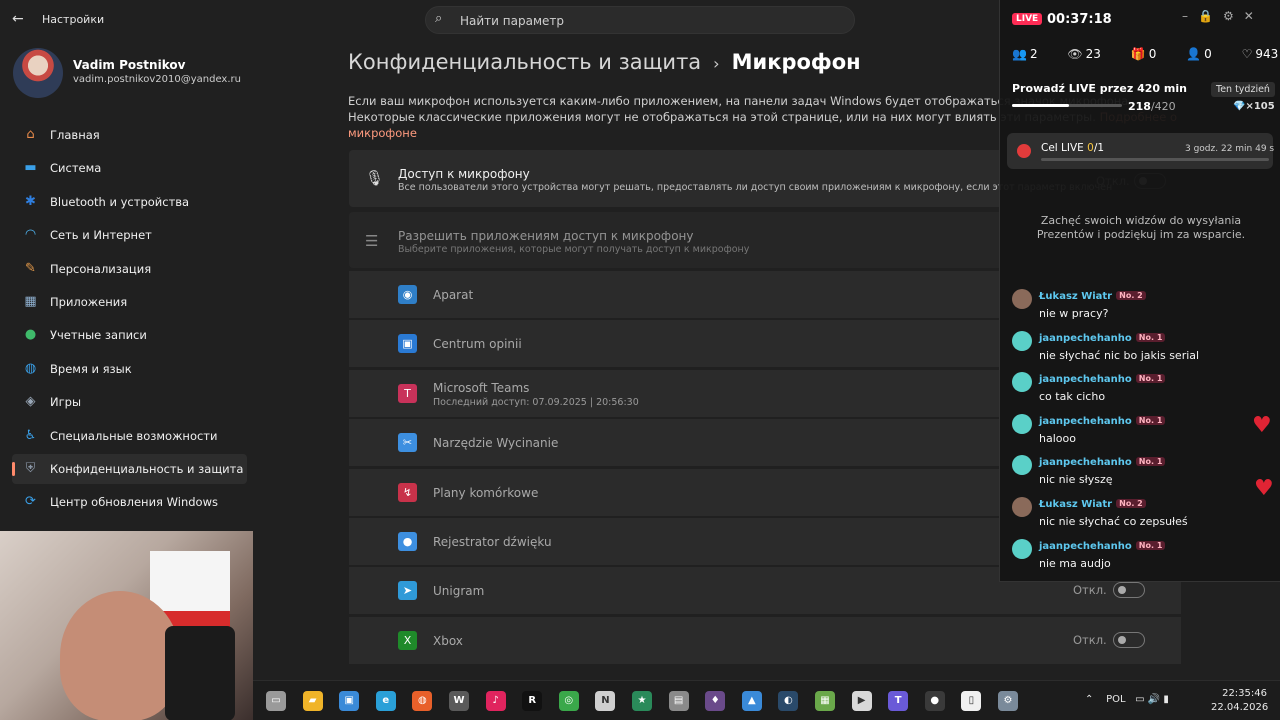 The width and height of the screenshot is (1280, 720). Describe the element at coordinates (407, 640) in the screenshot. I see `xbox-icon: X` at that location.